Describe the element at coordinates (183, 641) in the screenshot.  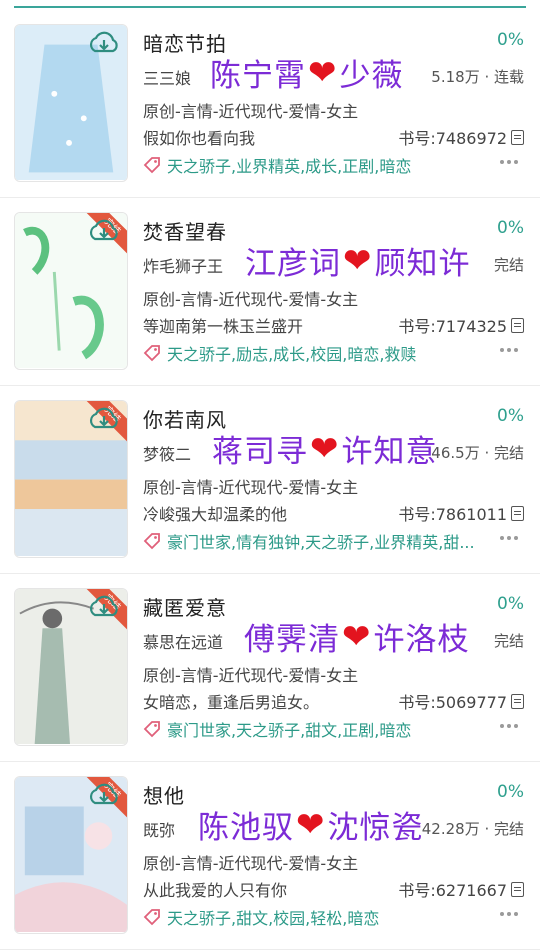
I see `book-author: 慕思在远道` at that location.